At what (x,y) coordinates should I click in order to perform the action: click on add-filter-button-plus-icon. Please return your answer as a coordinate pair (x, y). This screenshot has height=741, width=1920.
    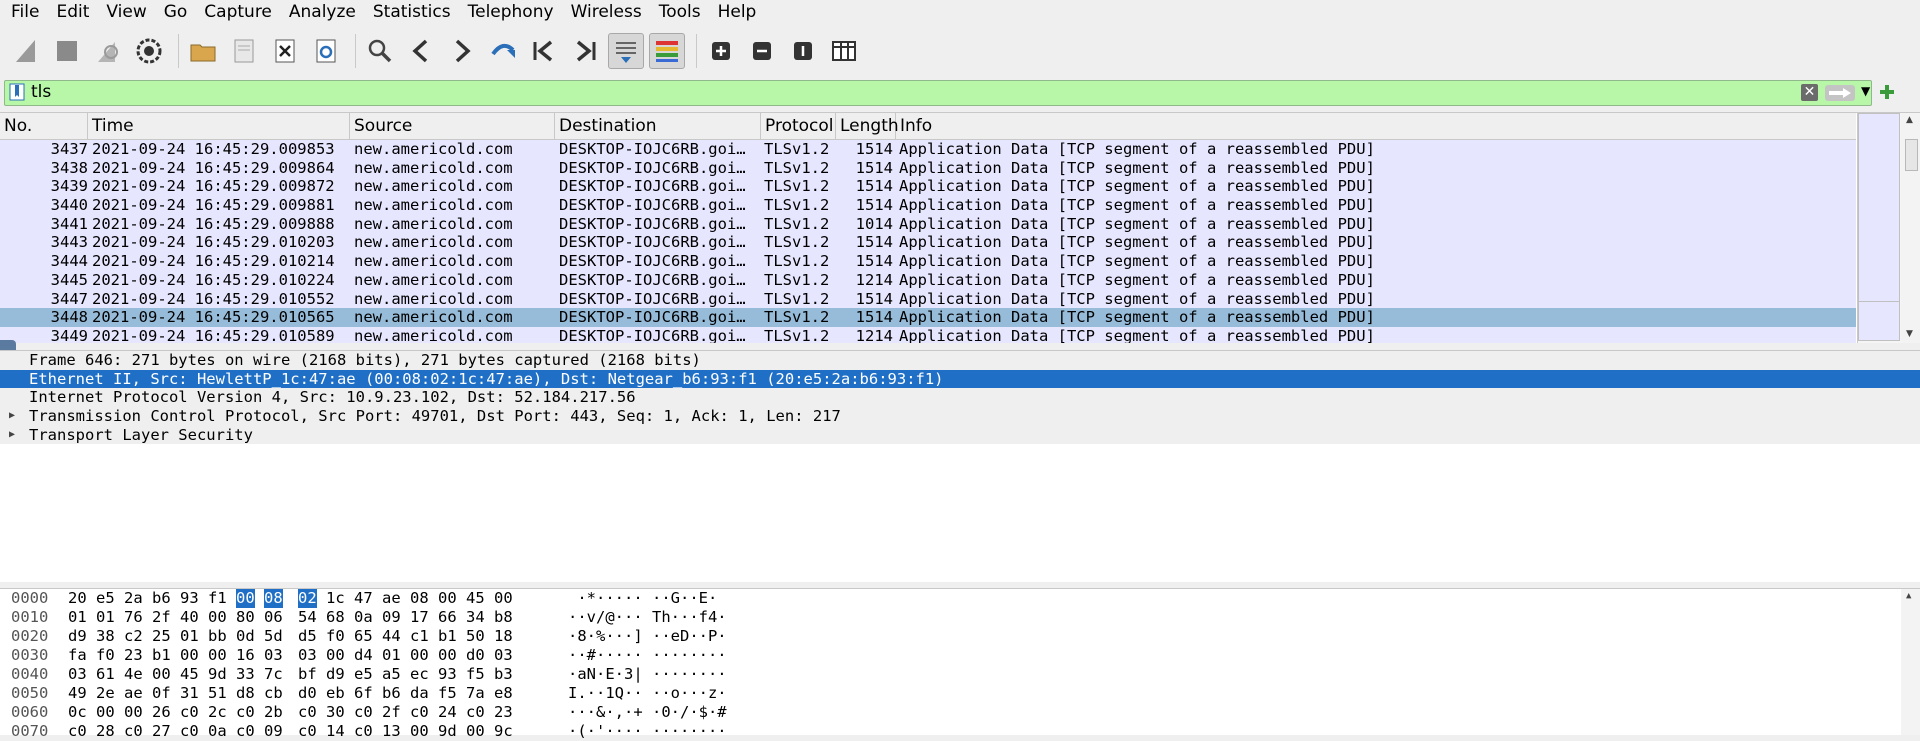
    Looking at the image, I should click on (1887, 92).